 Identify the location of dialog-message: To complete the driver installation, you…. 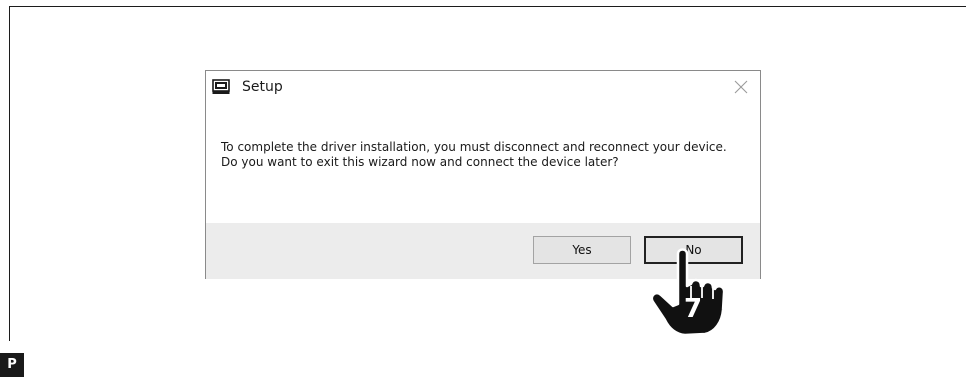
(474, 154).